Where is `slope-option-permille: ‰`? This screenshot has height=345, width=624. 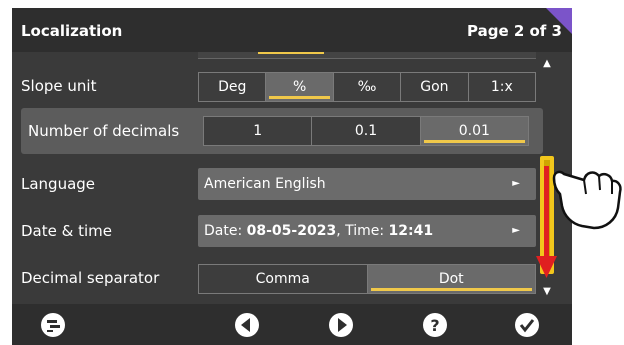
slope-option-permille: ‰ is located at coordinates (368, 87).